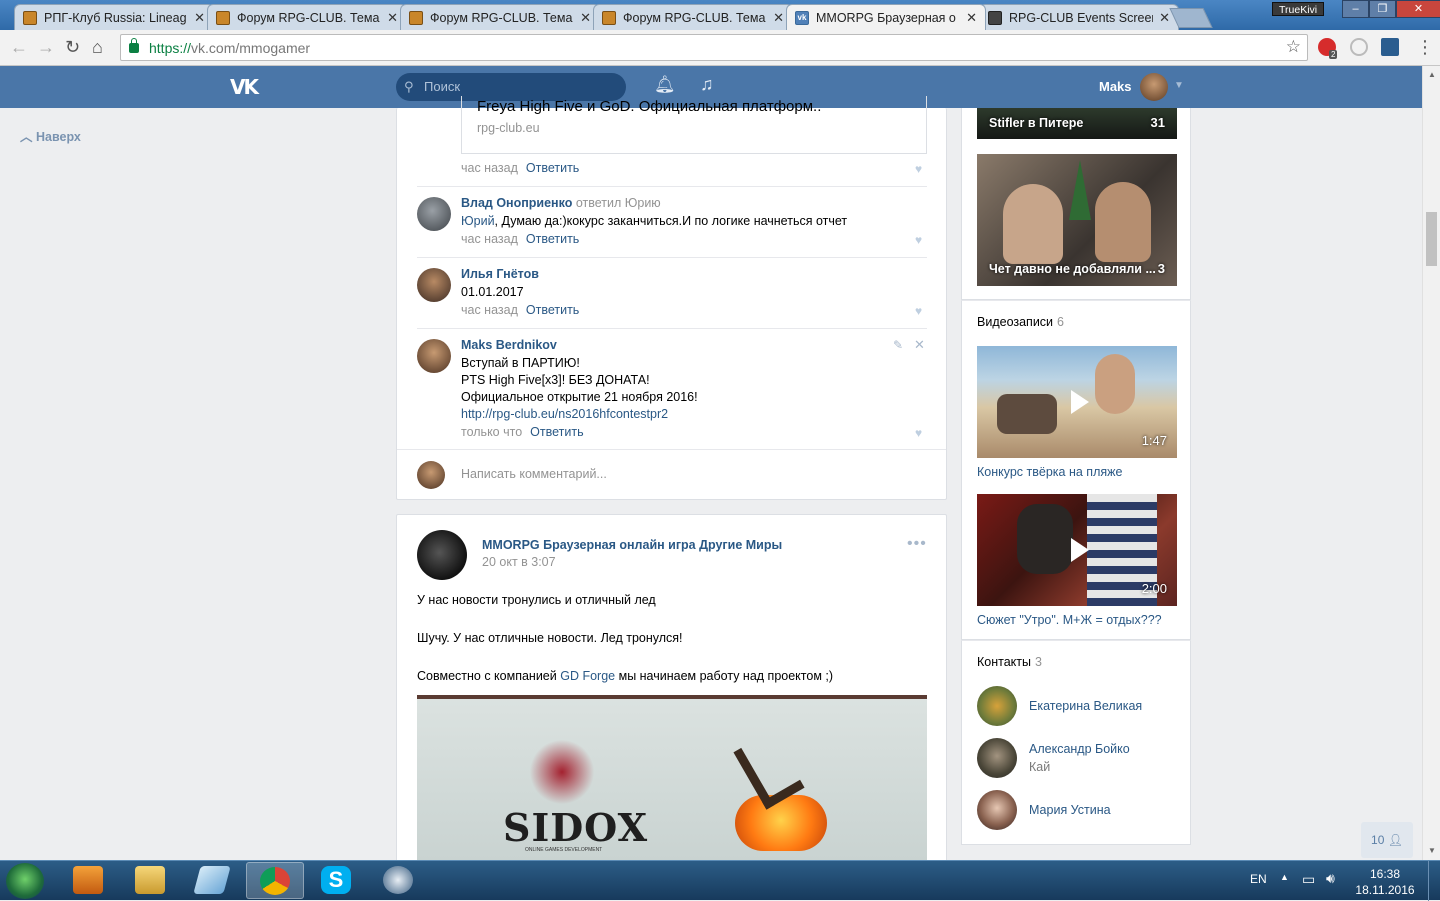  Describe the element at coordinates (247, 87) in the screenshot. I see `vk-logo: VK` at that location.